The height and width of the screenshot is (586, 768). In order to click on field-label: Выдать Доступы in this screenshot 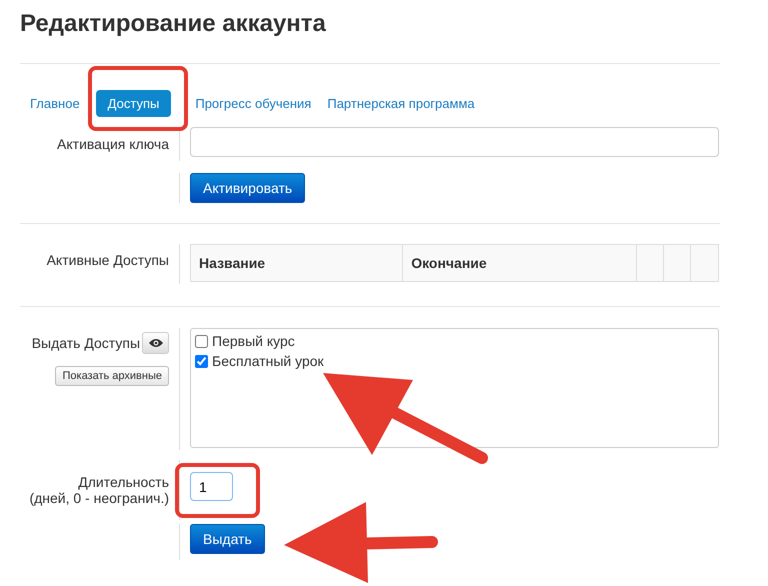, I will do `click(86, 343)`.